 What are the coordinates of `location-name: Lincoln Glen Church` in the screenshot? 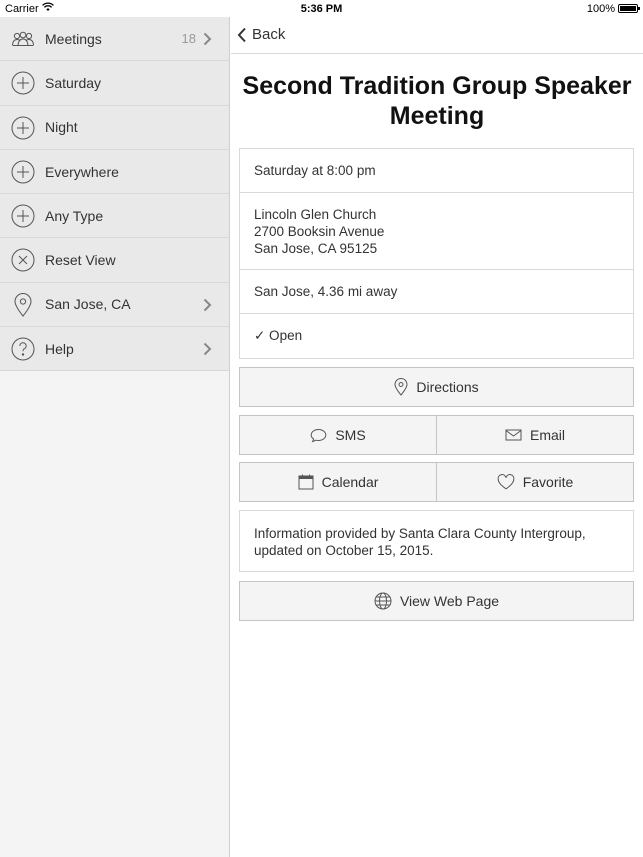 It's located at (315, 214).